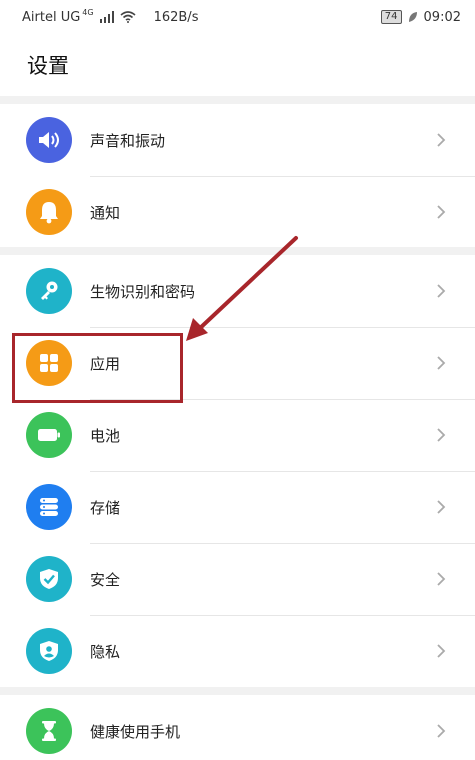 The image size is (475, 760). Describe the element at coordinates (237, 651) in the screenshot. I see `settings-item-privacy: 隐私` at that location.